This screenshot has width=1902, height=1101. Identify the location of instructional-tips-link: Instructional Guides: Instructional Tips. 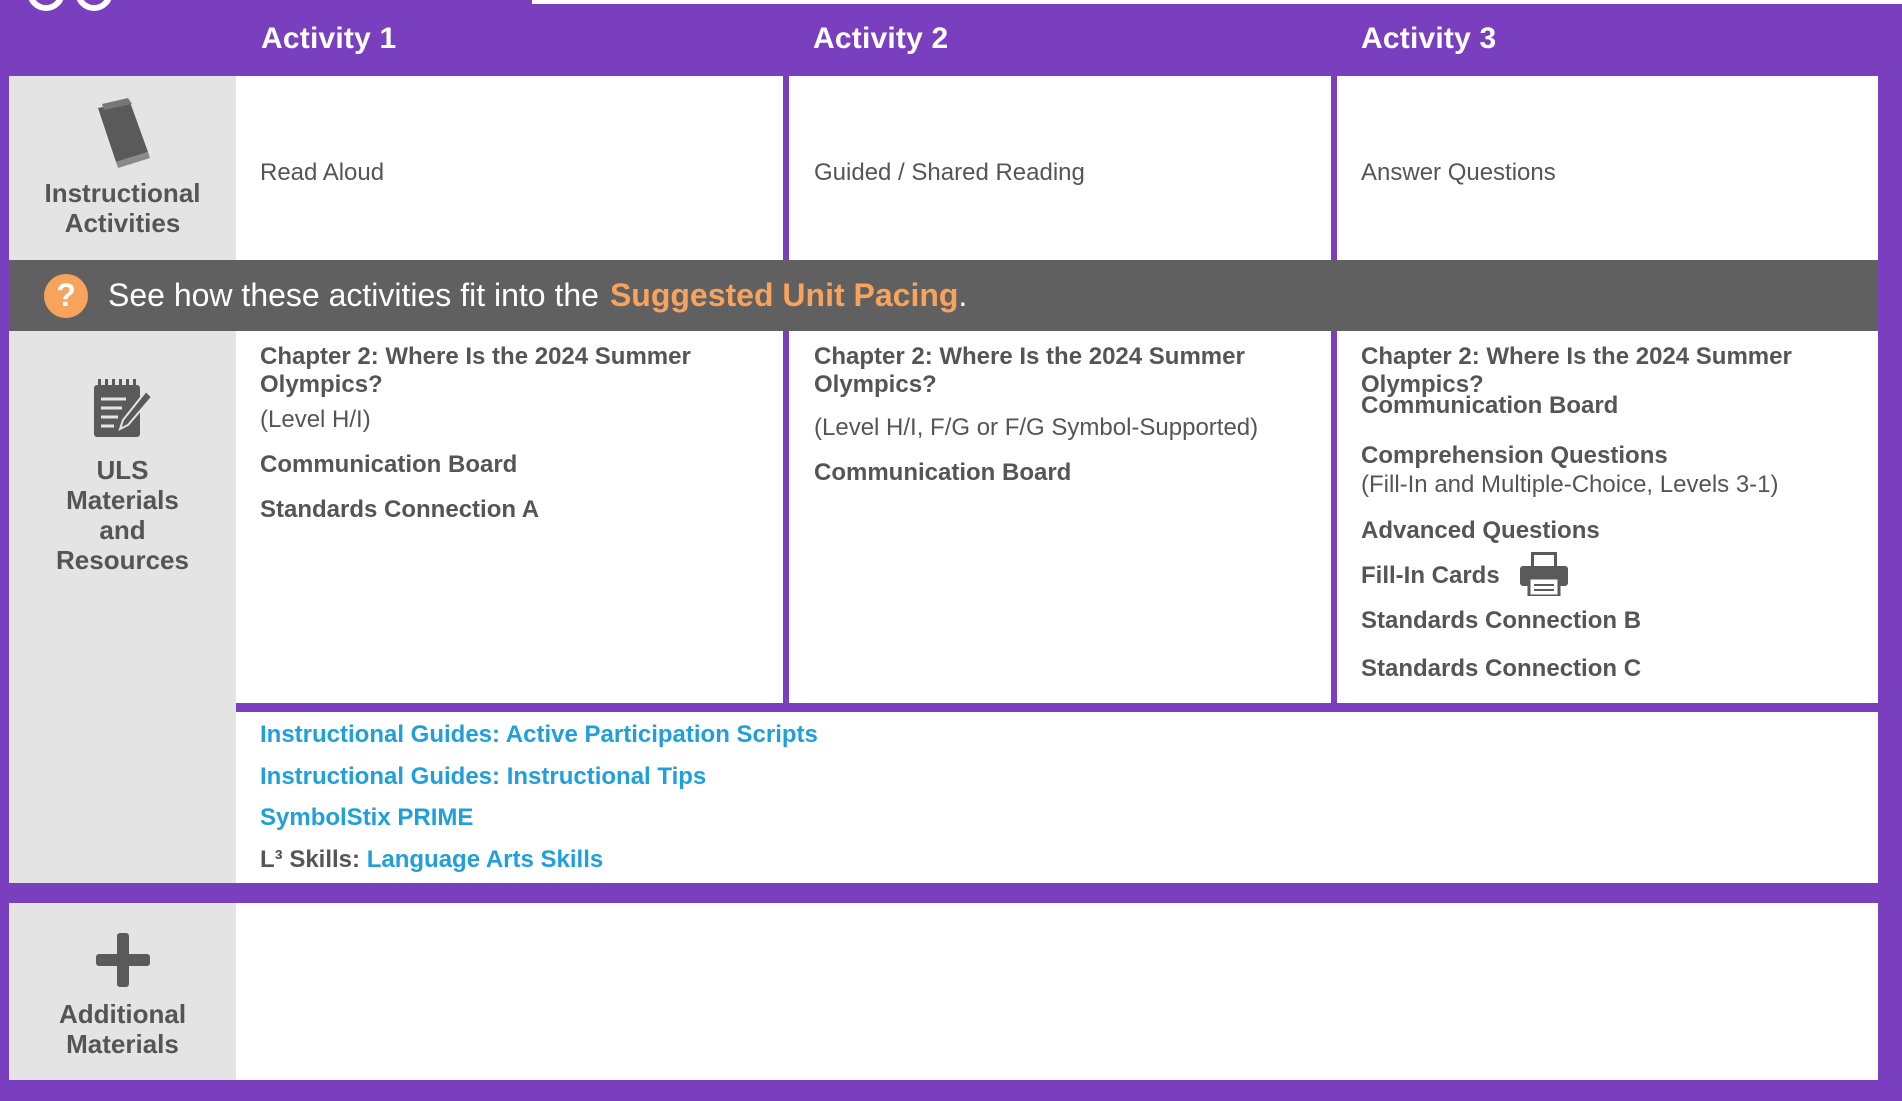
(483, 777).